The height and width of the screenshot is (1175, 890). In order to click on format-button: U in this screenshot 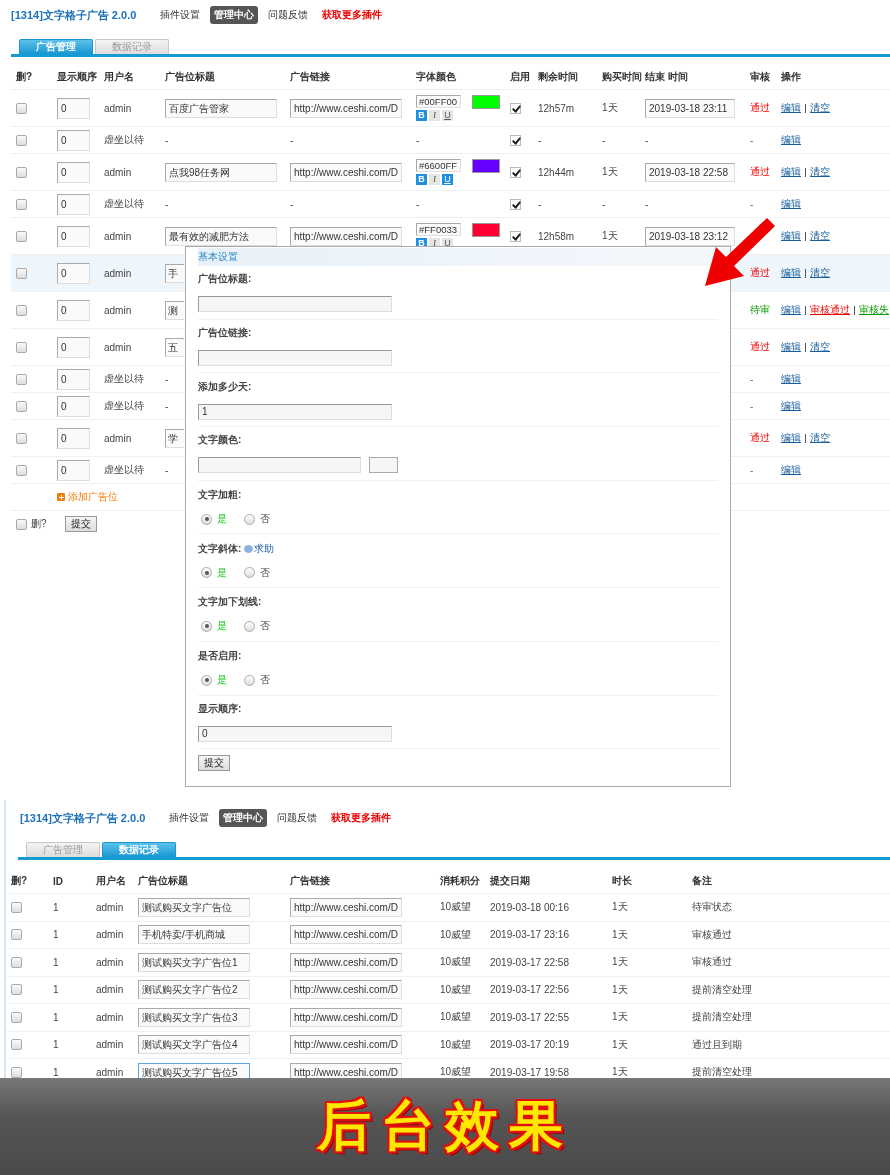, I will do `click(447, 115)`.